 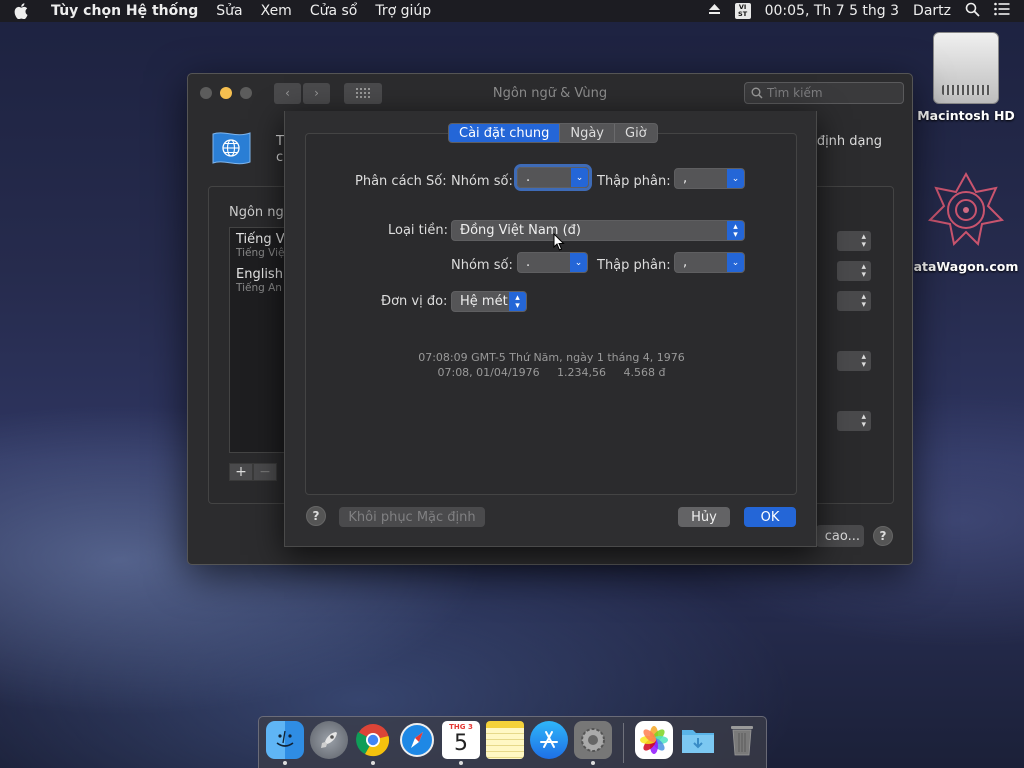 What do you see at coordinates (714, 11) in the screenshot?
I see `eject-icon` at bounding box center [714, 11].